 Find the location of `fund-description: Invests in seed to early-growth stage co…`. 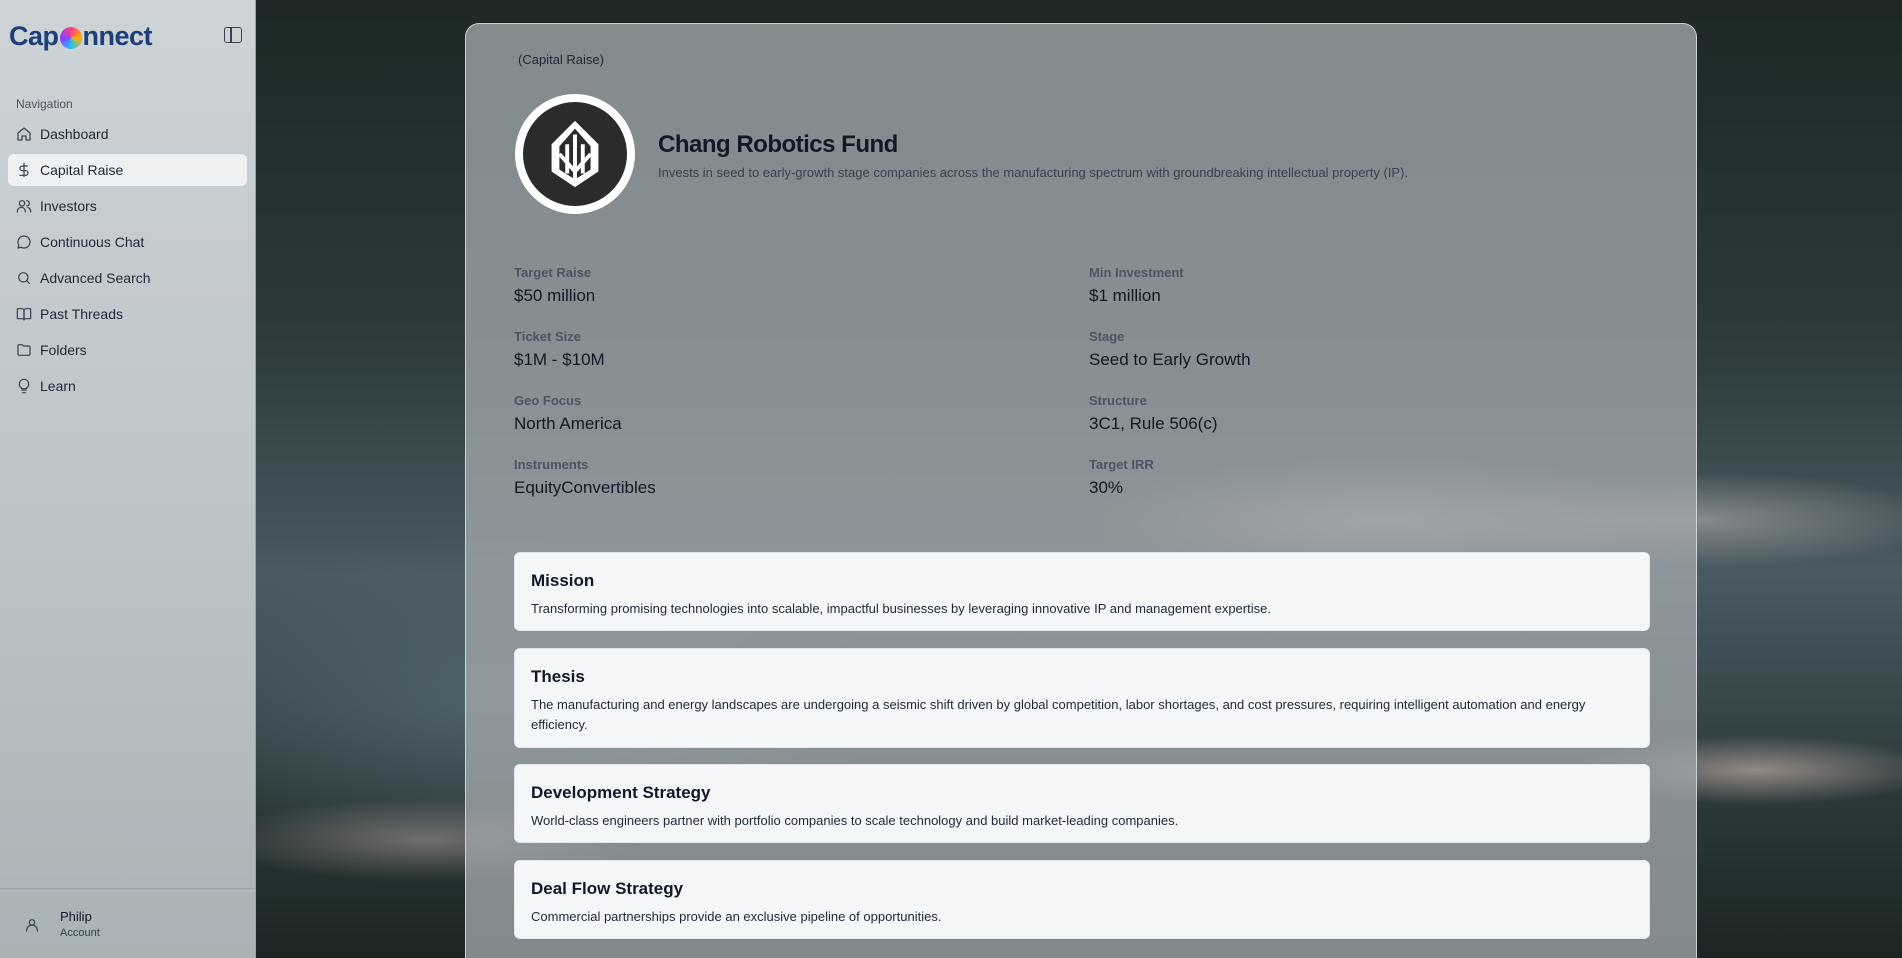

fund-description: Invests in seed to early-growth stage co… is located at coordinates (1033, 172).